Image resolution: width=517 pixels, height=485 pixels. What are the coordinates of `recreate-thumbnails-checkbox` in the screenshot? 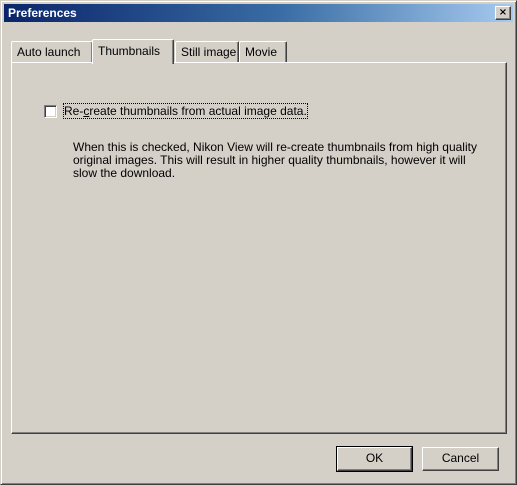 It's located at (50, 111).